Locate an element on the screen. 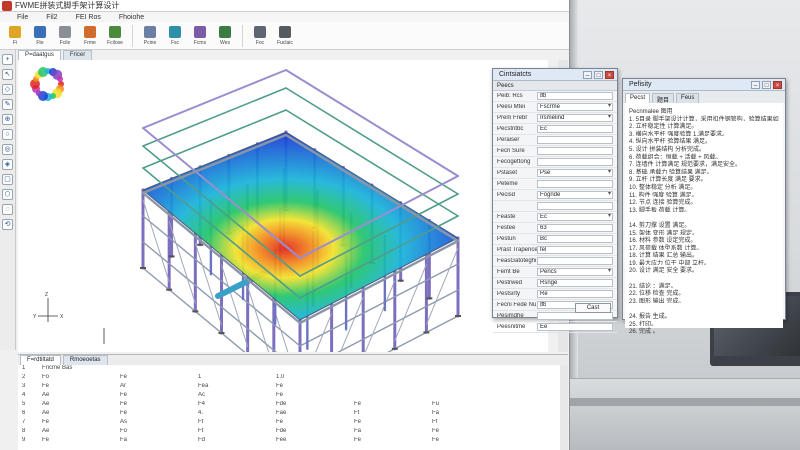  report-line: 9. 立杆 计算长度 满足 要求。 is located at coordinates (668, 179).